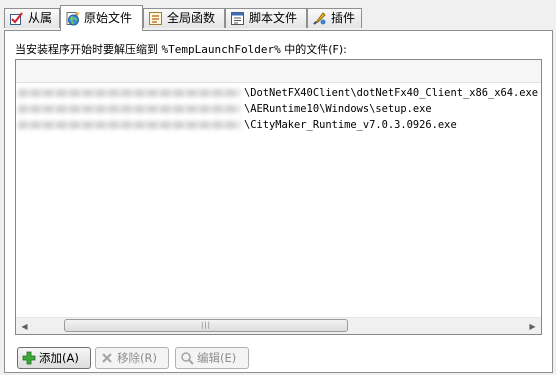  What do you see at coordinates (155, 18) in the screenshot?
I see `function-list-icon` at bounding box center [155, 18].